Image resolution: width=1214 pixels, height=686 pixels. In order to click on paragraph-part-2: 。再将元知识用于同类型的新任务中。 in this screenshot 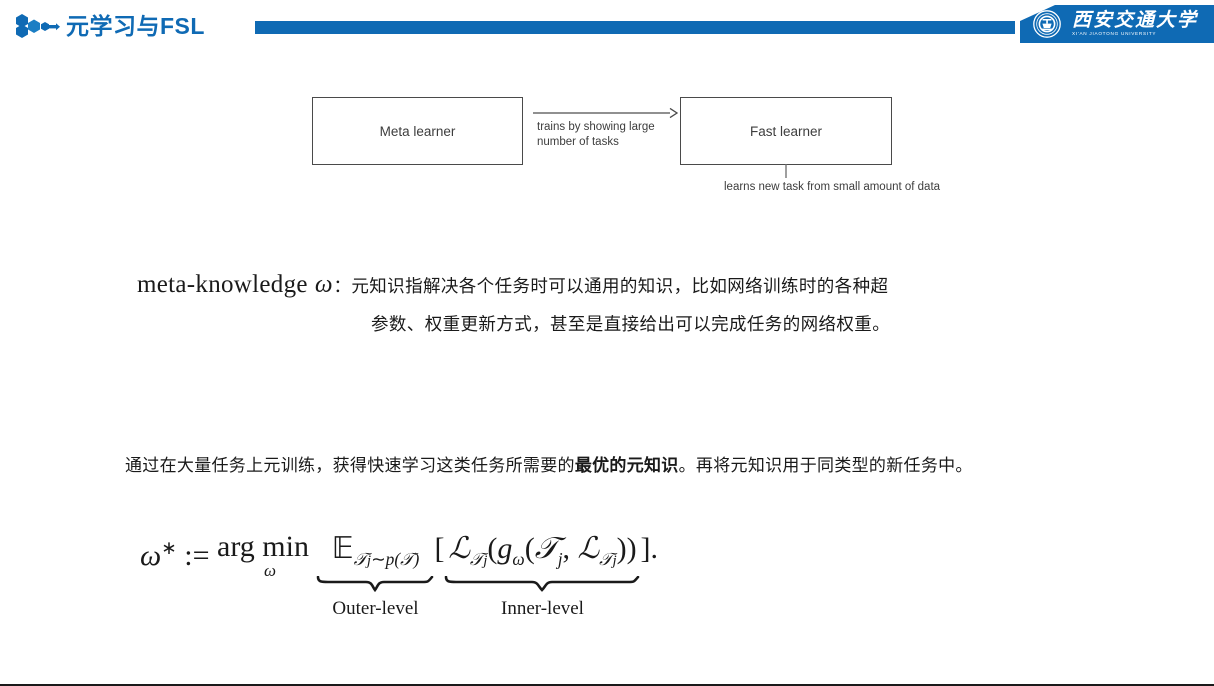, I will do `click(825, 465)`.